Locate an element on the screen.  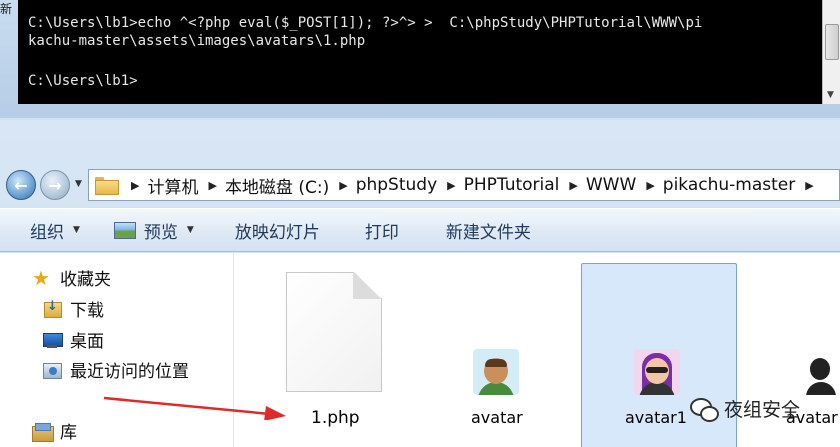
arrow-left-icon: ← is located at coordinates (21, 185).